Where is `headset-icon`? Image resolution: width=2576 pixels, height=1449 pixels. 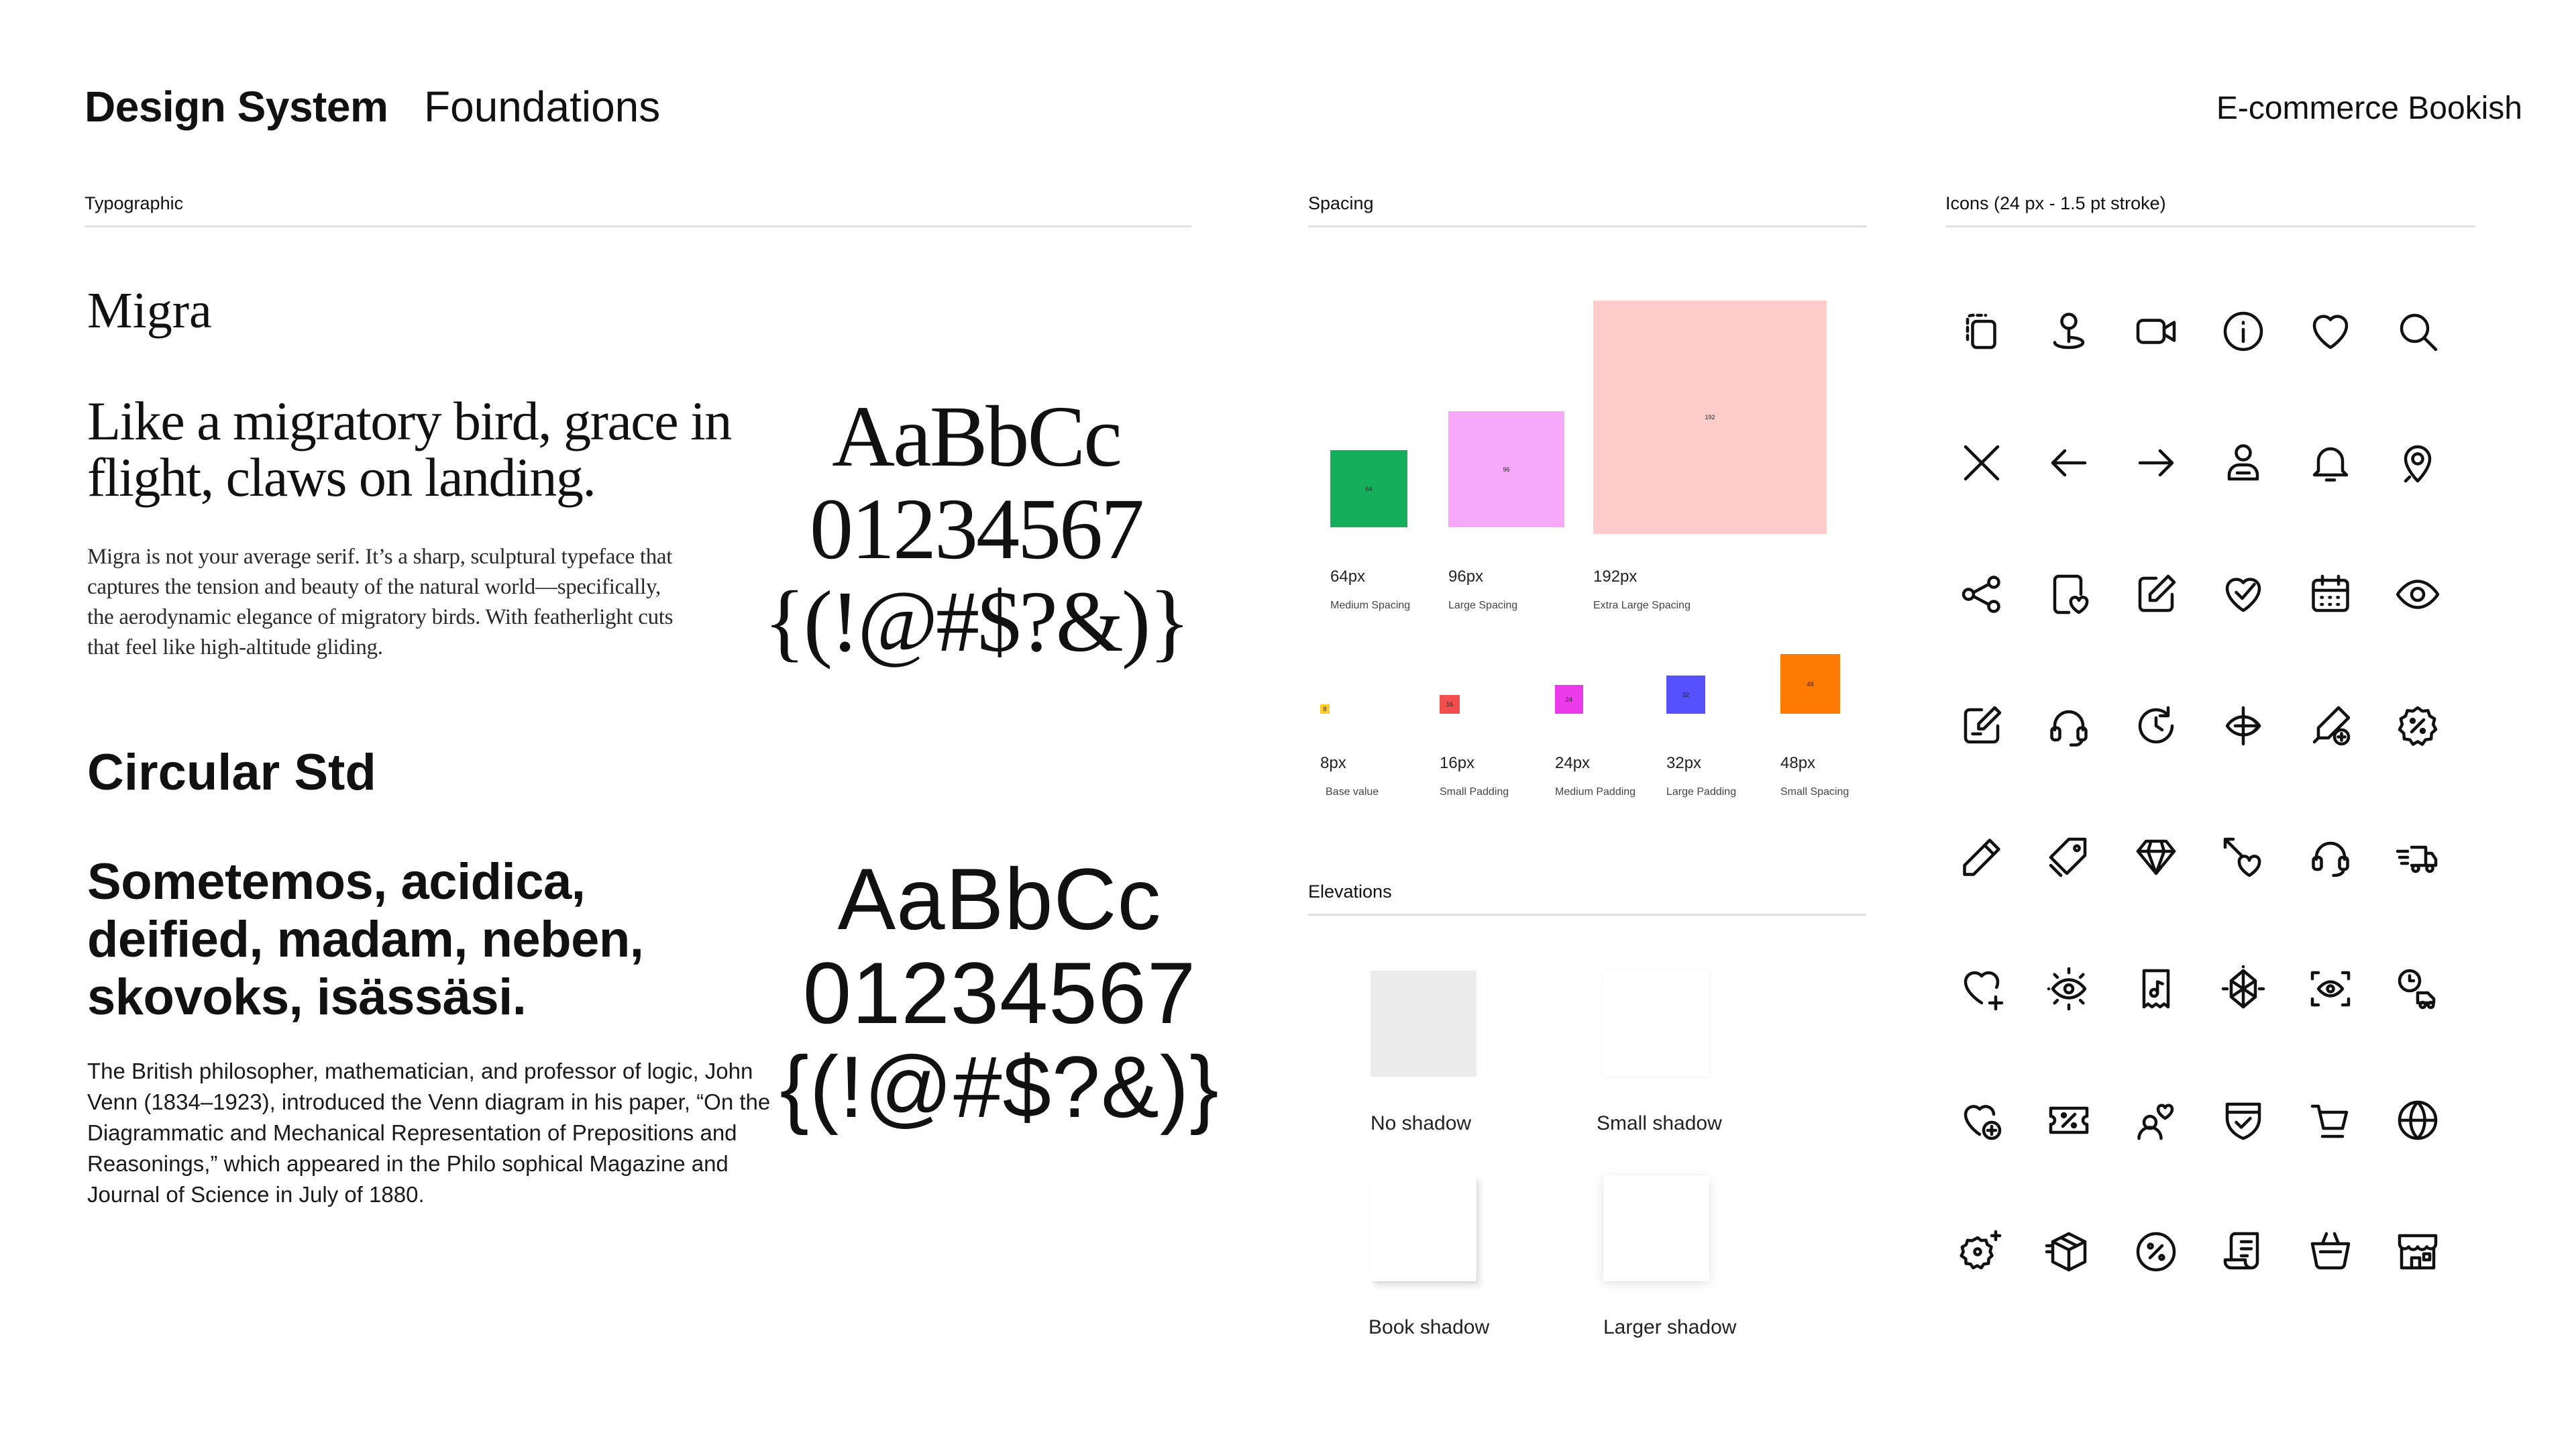 headset-icon is located at coordinates (2069, 726).